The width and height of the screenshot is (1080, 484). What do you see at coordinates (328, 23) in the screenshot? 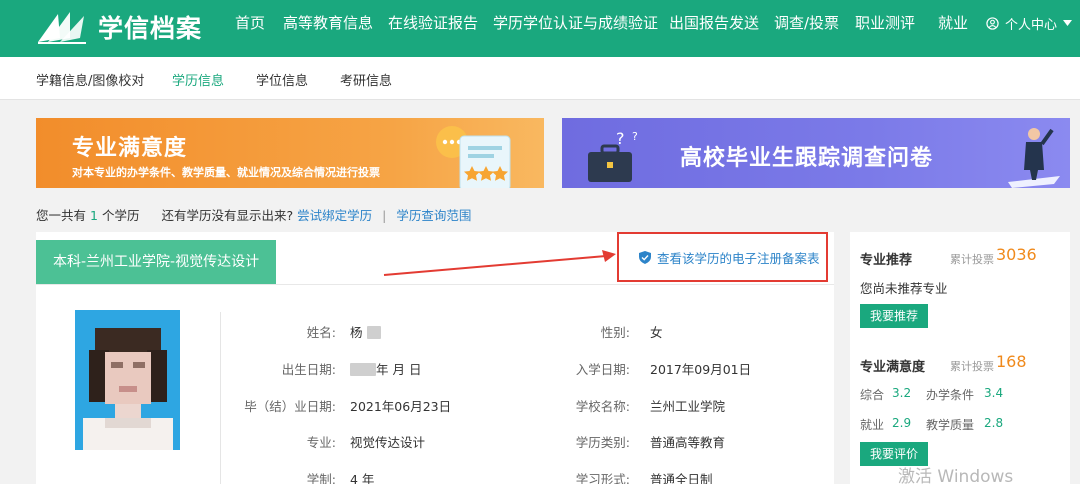
I see `nav-higher-education: 高等教育信息` at bounding box center [328, 23].